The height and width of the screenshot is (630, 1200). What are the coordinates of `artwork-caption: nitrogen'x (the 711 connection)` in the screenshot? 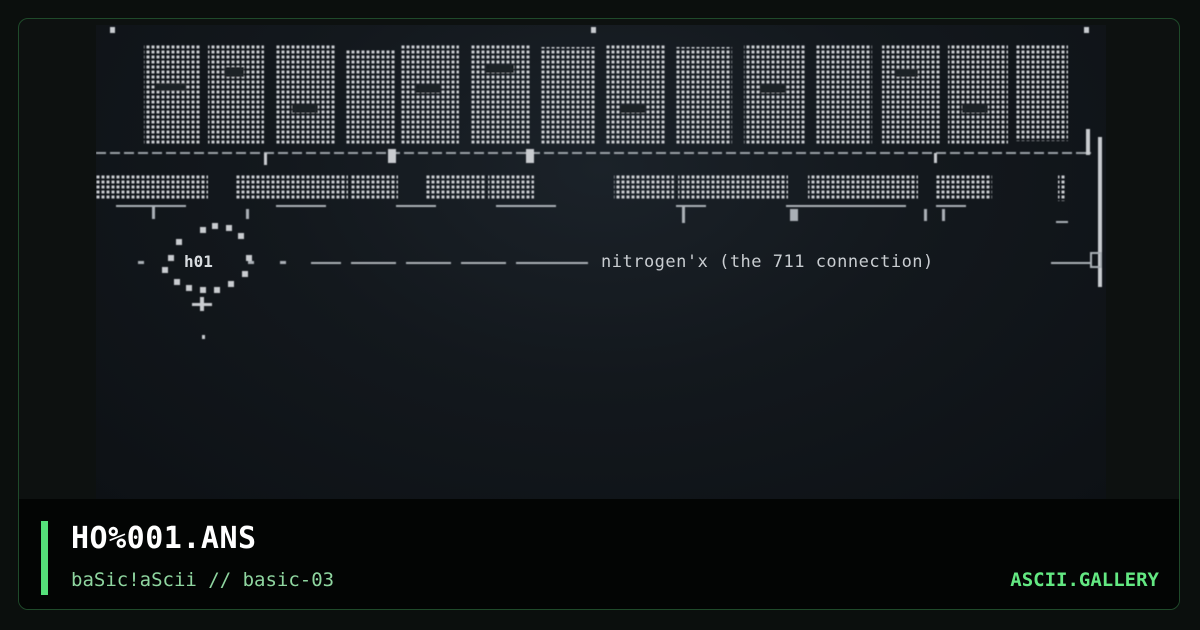 It's located at (767, 262).